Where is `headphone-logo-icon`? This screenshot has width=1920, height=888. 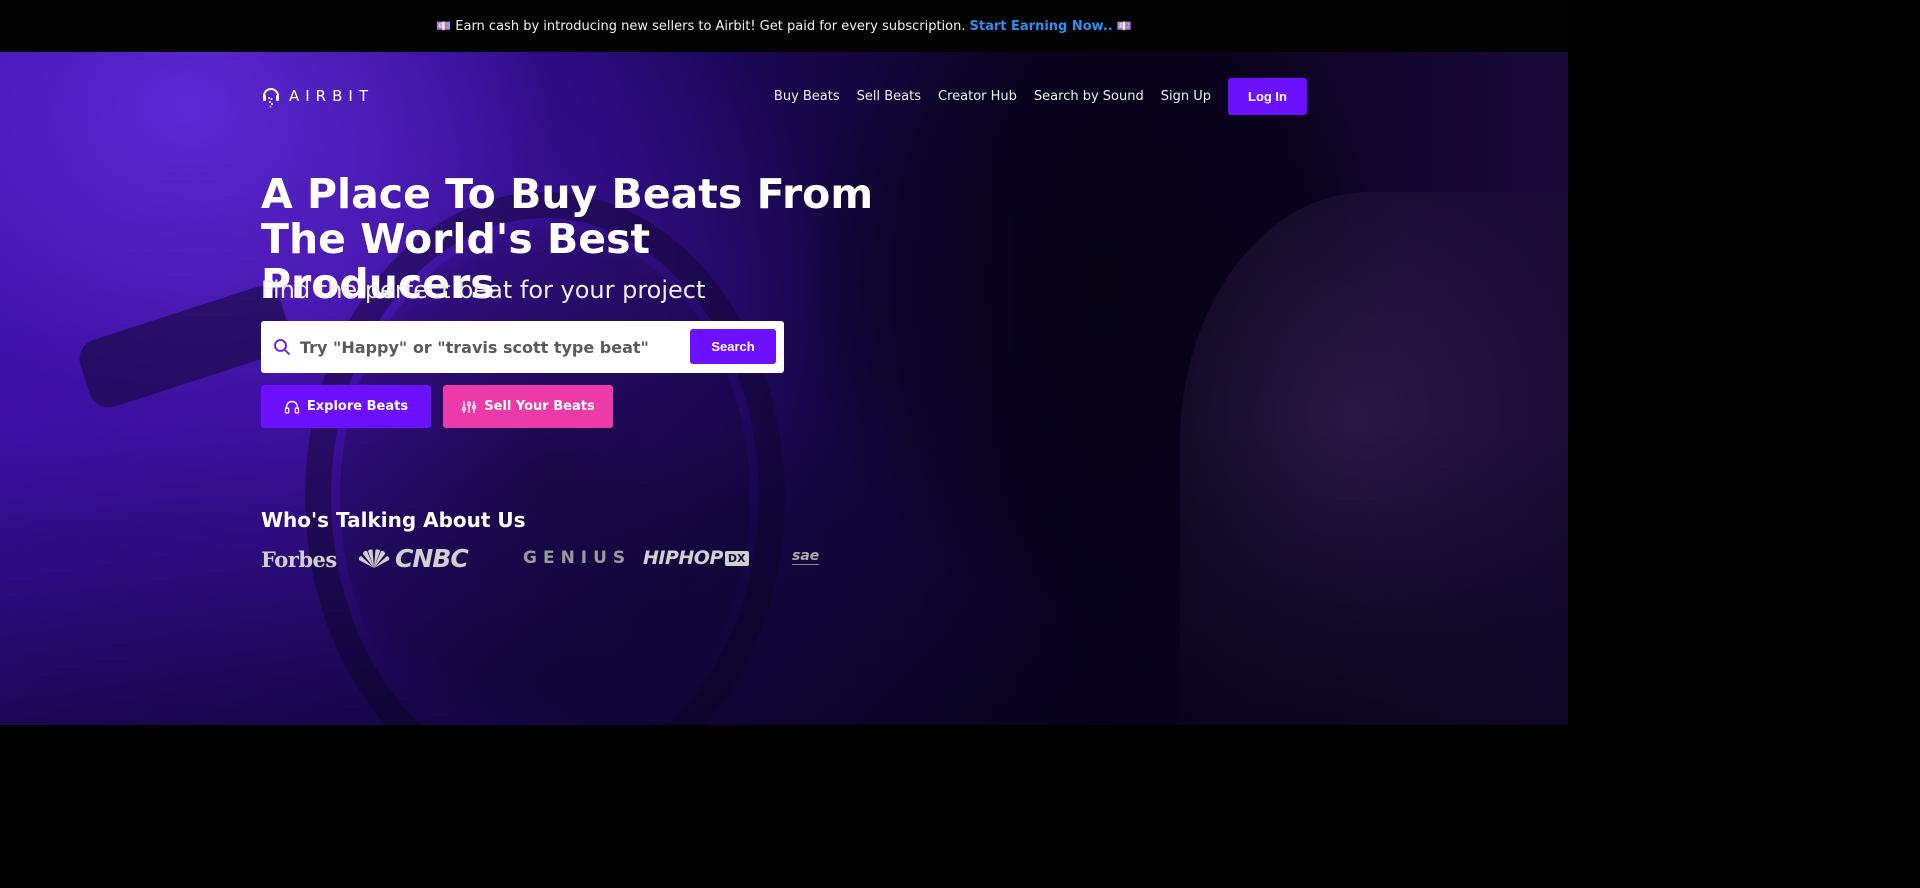 headphone-logo-icon is located at coordinates (271, 98).